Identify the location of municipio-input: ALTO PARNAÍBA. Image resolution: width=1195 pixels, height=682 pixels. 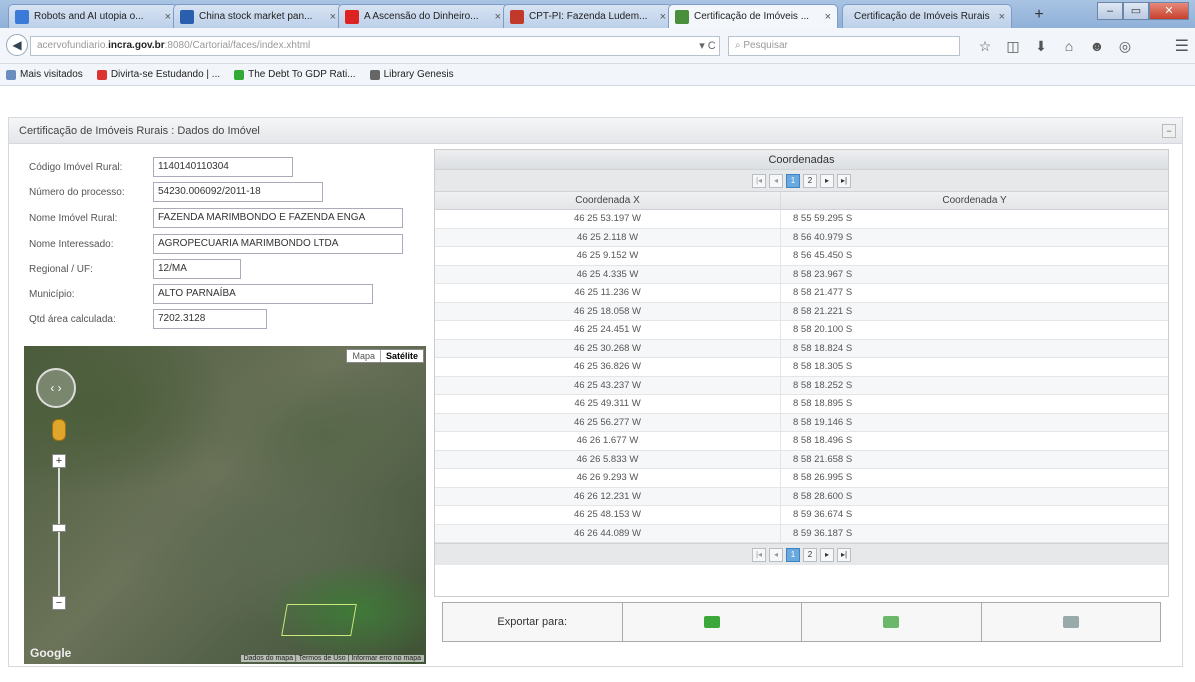
(263, 294).